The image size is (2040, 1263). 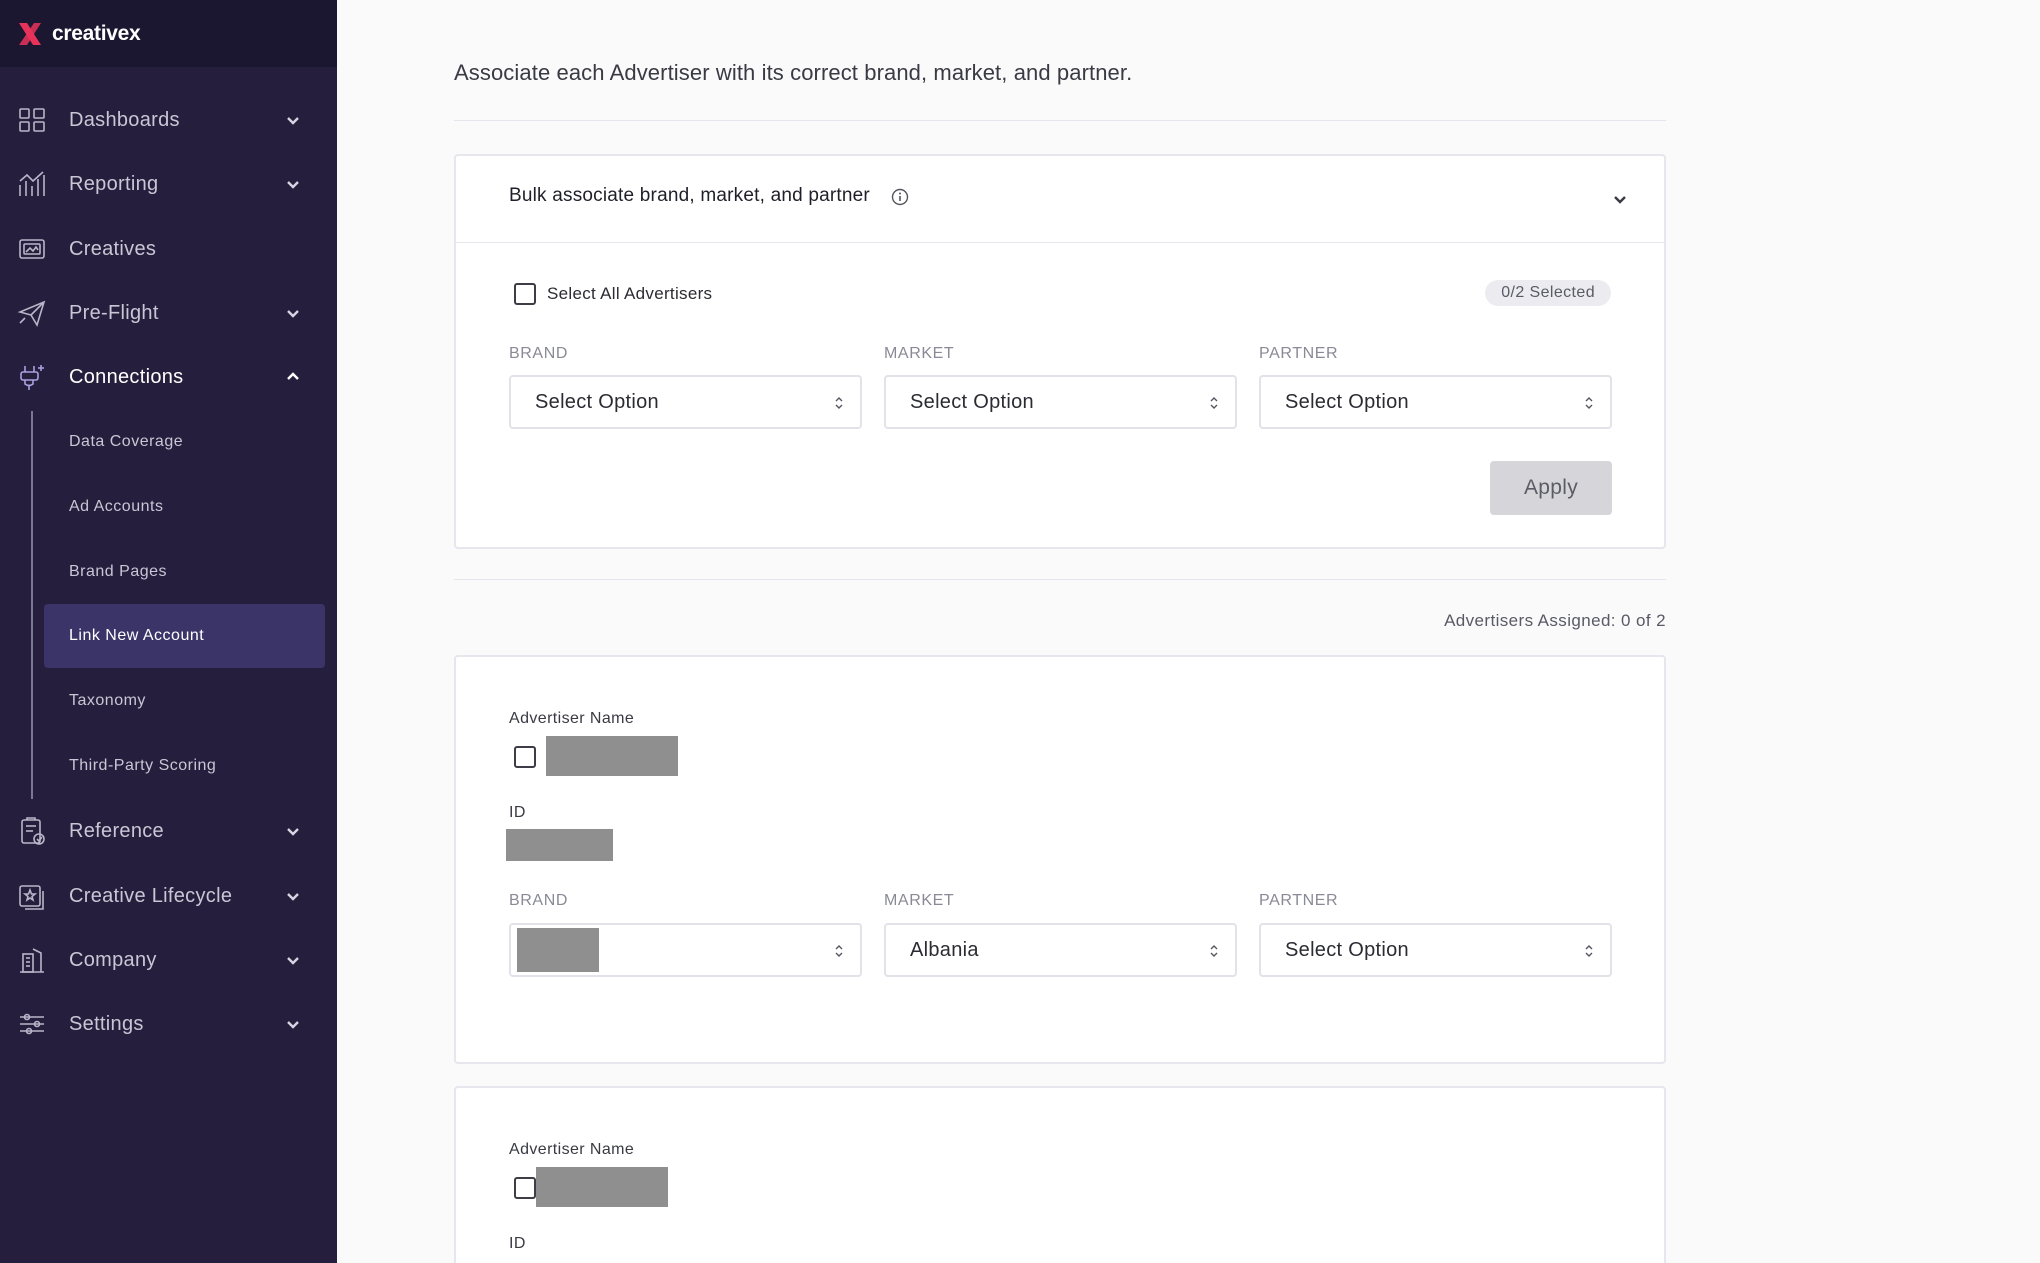 I want to click on sidebar-item-connections: Connections, so click(x=168, y=377).